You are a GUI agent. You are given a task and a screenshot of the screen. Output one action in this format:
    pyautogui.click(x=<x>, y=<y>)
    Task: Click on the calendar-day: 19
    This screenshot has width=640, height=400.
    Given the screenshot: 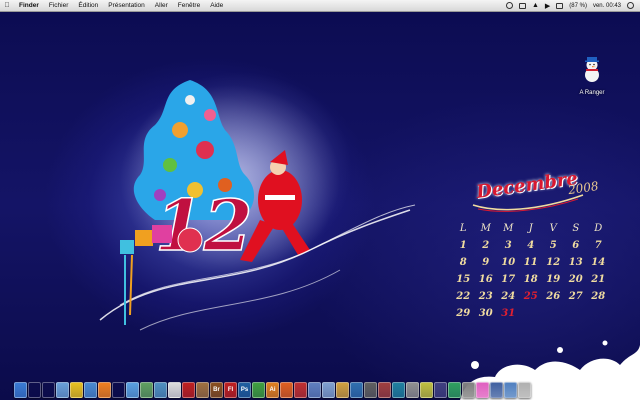 What is the action you would take?
    pyautogui.click(x=553, y=279)
    